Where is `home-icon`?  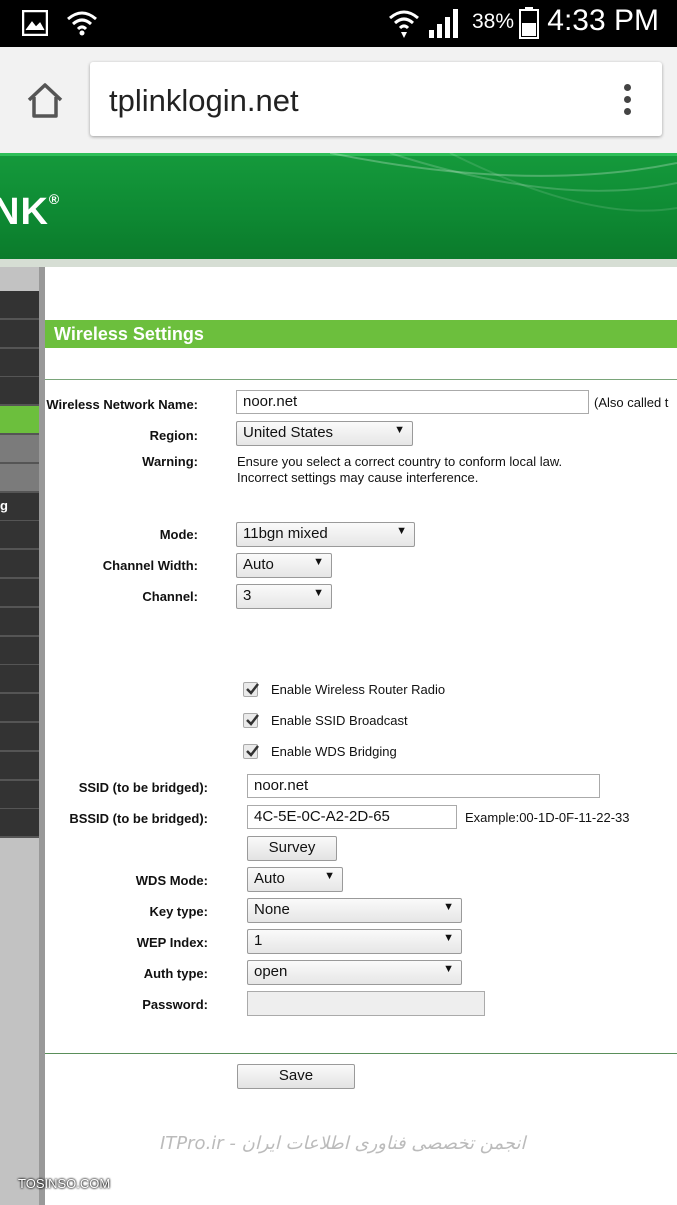 home-icon is located at coordinates (45, 101).